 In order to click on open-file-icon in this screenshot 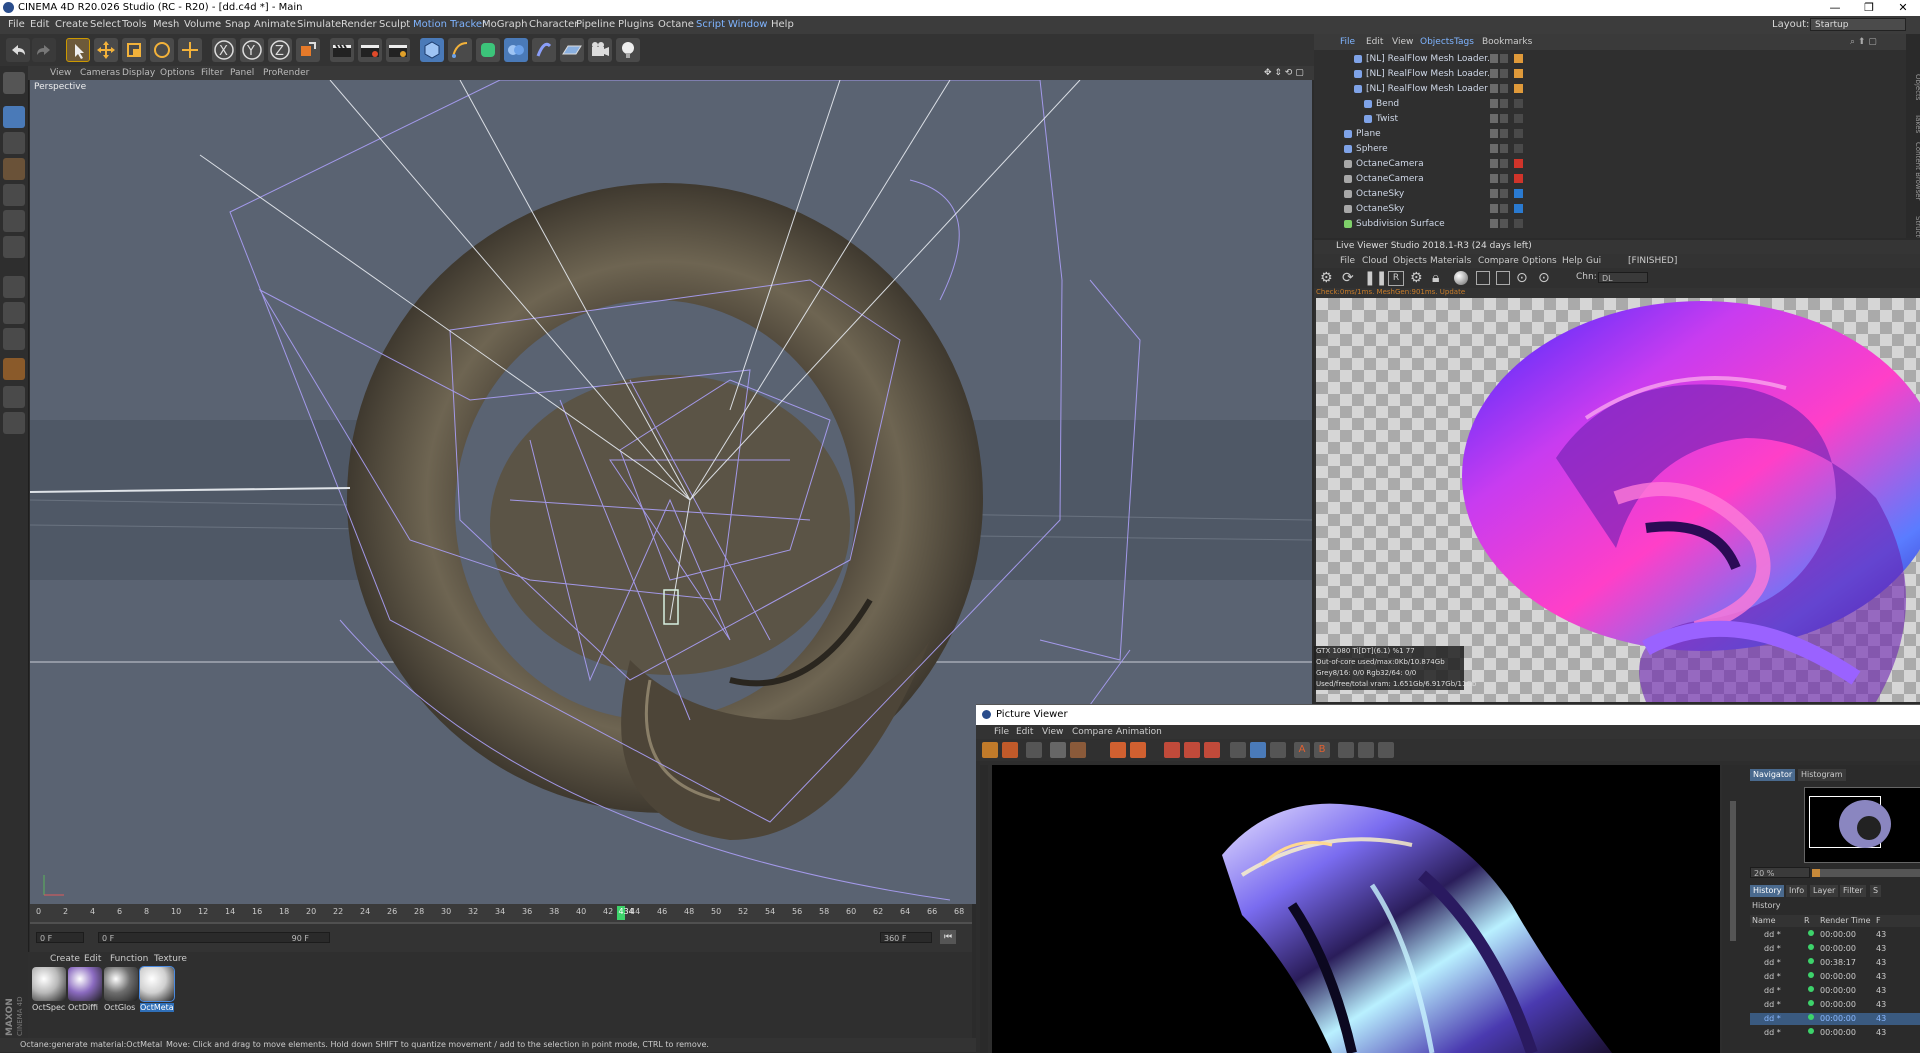, I will do `click(990, 750)`.